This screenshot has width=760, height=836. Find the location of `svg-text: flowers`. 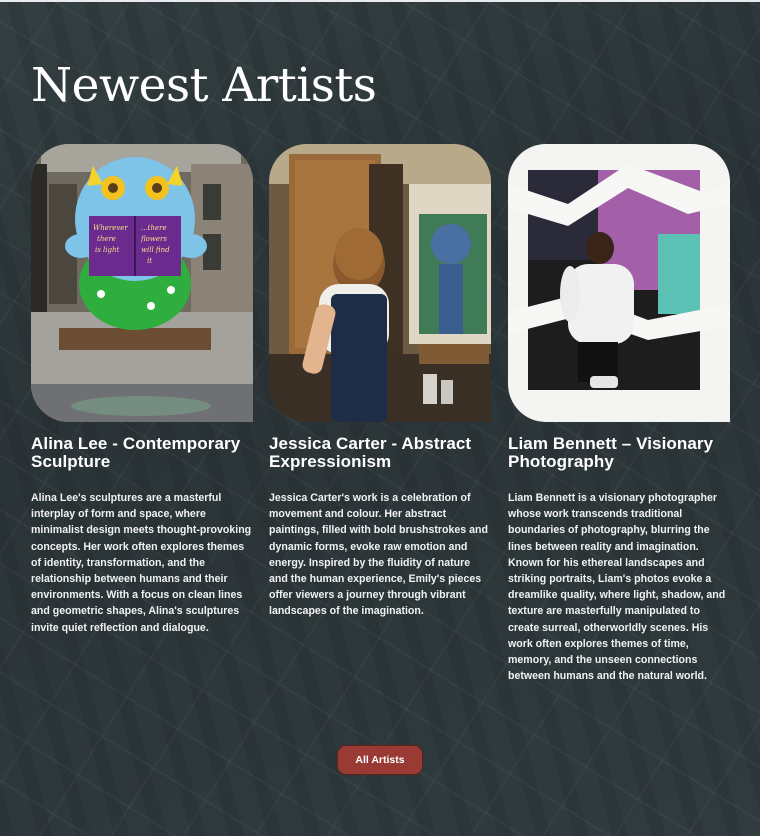

svg-text: flowers is located at coordinates (153, 239).